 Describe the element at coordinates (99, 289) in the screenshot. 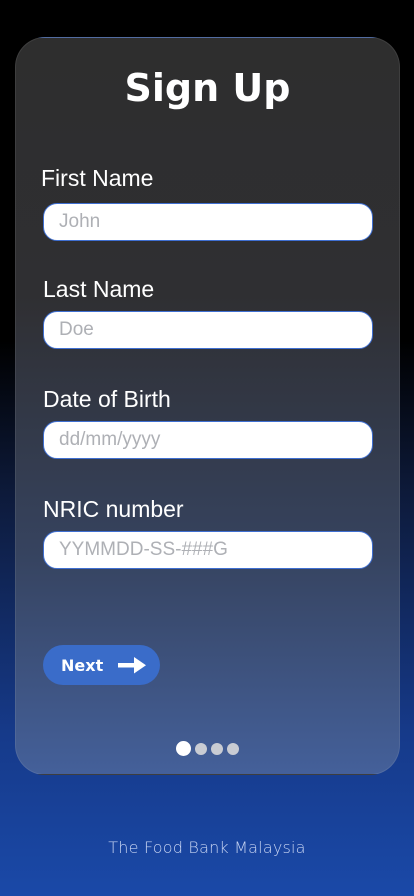

I see `last-name-label: Last Name` at that location.